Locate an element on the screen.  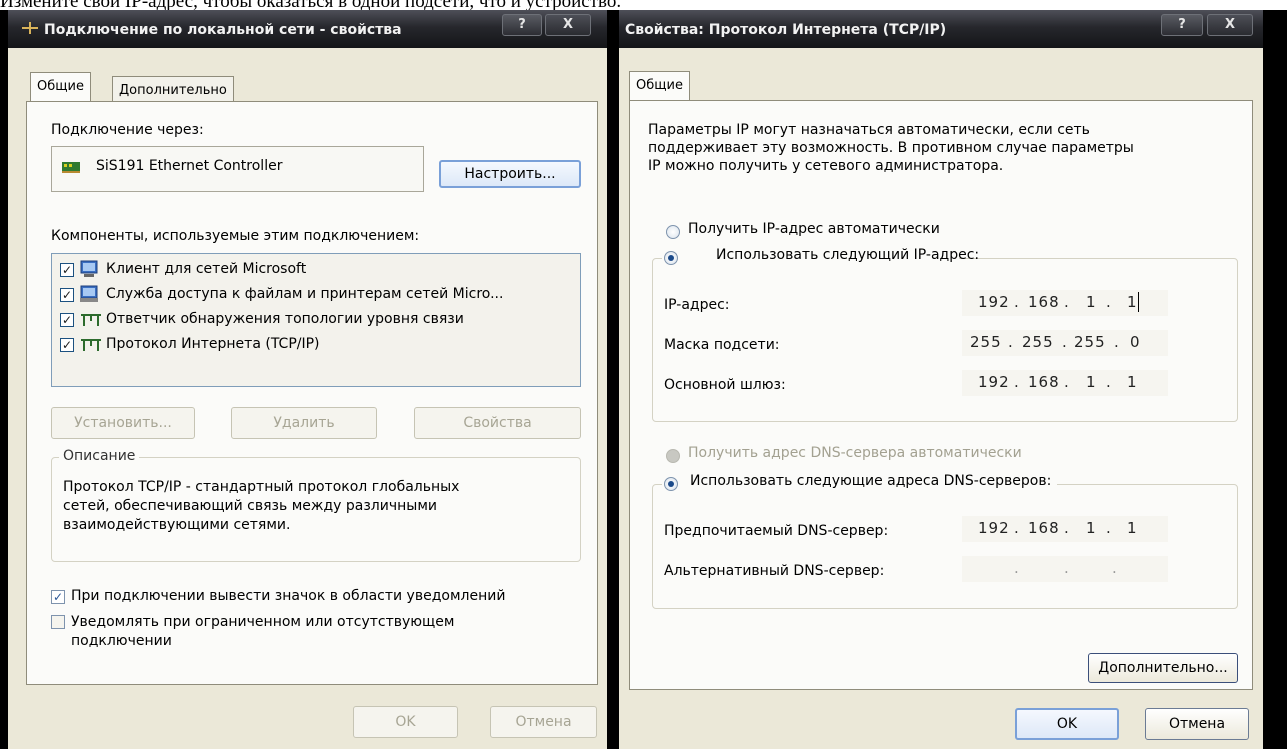
dns-groupbox is located at coordinates (945, 546).